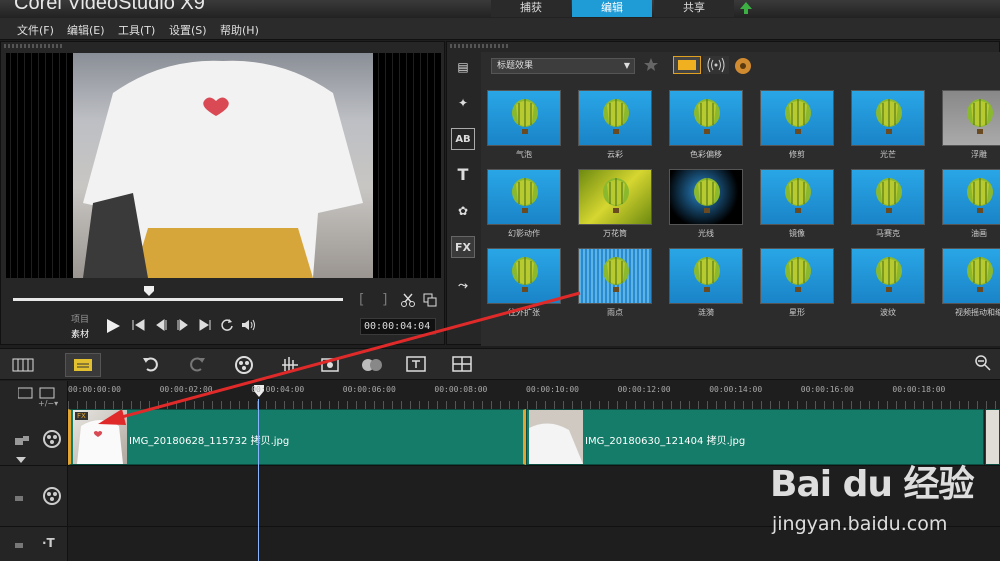  What do you see at coordinates (52, 439) in the screenshot?
I see `video-track-icon` at bounding box center [52, 439].